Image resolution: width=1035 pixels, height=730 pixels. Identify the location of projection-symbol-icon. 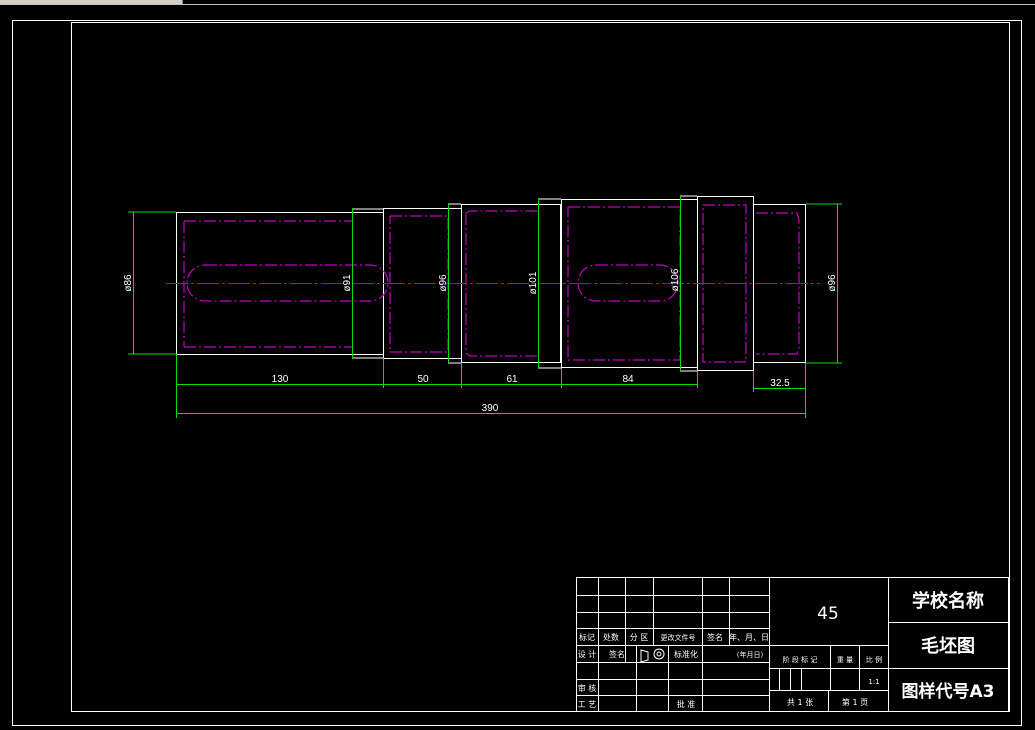
(652, 655).